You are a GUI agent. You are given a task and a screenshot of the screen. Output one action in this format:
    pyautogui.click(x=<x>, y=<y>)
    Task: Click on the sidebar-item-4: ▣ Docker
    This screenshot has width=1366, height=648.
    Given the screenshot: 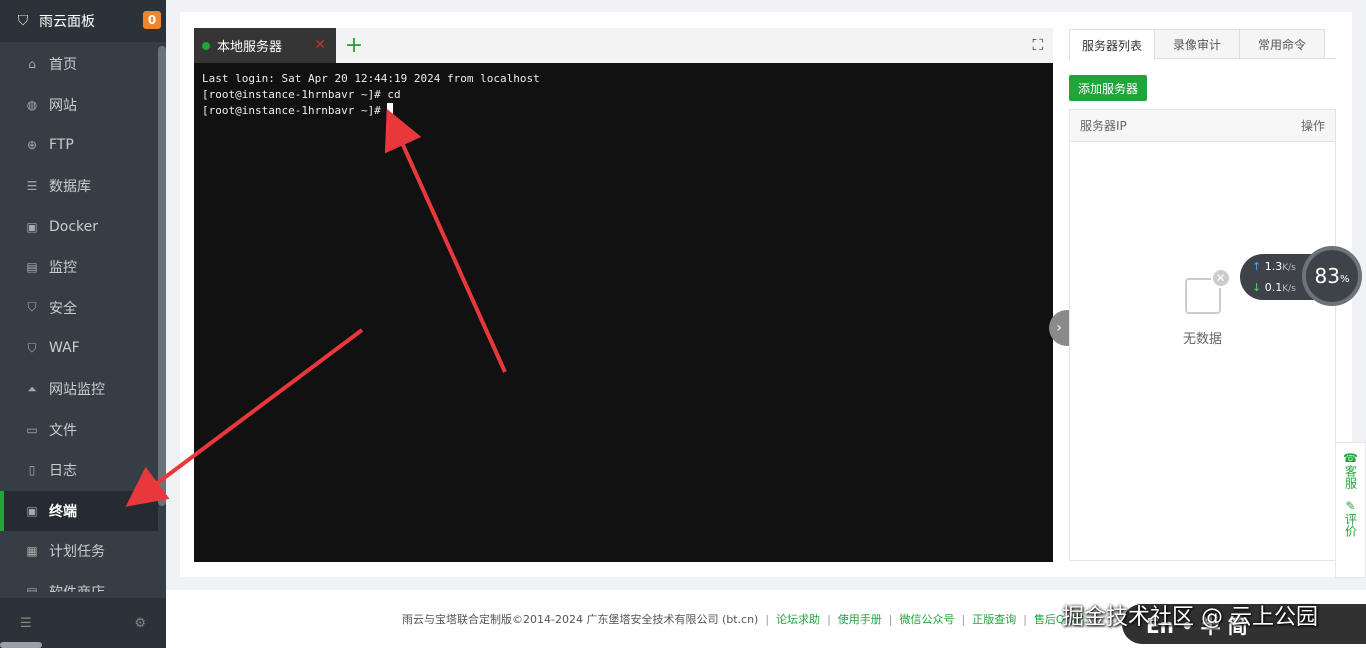 What is the action you would take?
    pyautogui.click(x=79, y=226)
    